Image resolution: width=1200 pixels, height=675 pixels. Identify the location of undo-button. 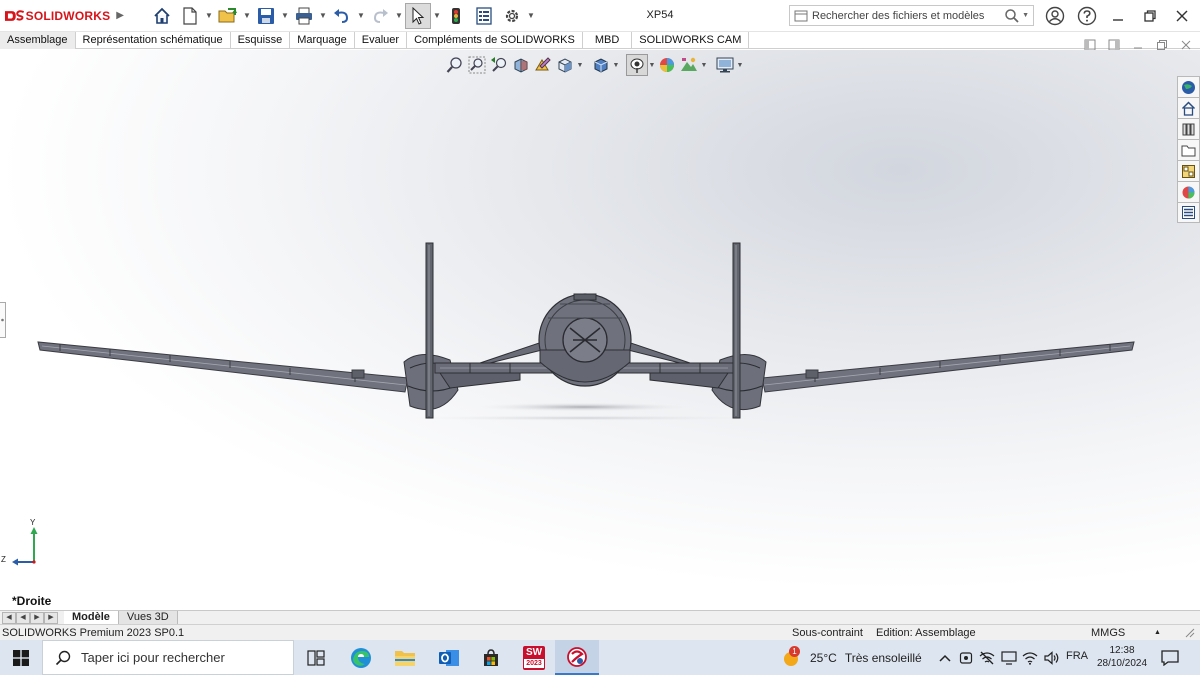
(342, 16).